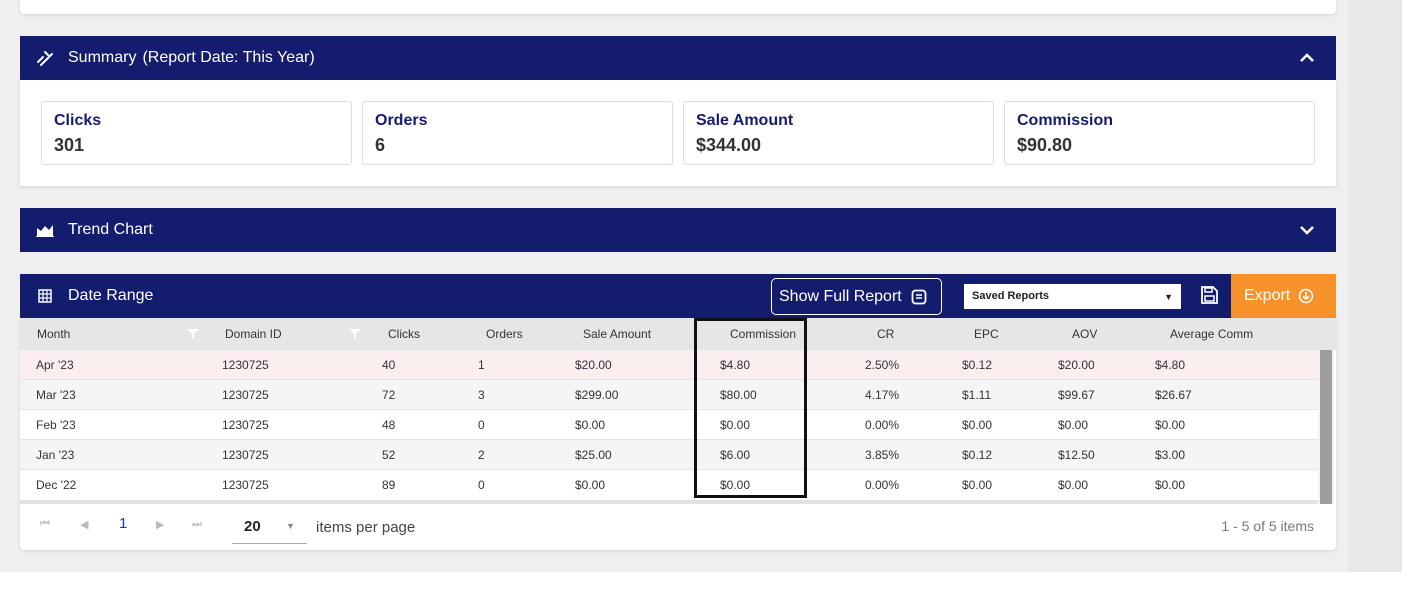 Image resolution: width=1402 pixels, height=613 pixels. What do you see at coordinates (1076, 365) in the screenshot?
I see `cell-aov: $20.00` at bounding box center [1076, 365].